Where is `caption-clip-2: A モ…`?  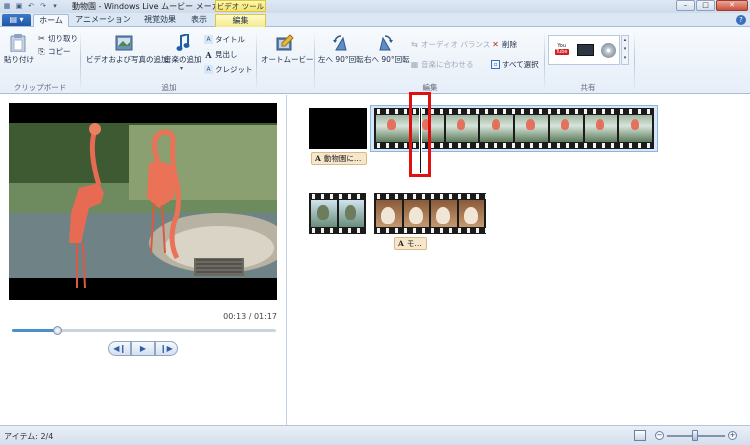
caption-clip-2: A モ… is located at coordinates (410, 243).